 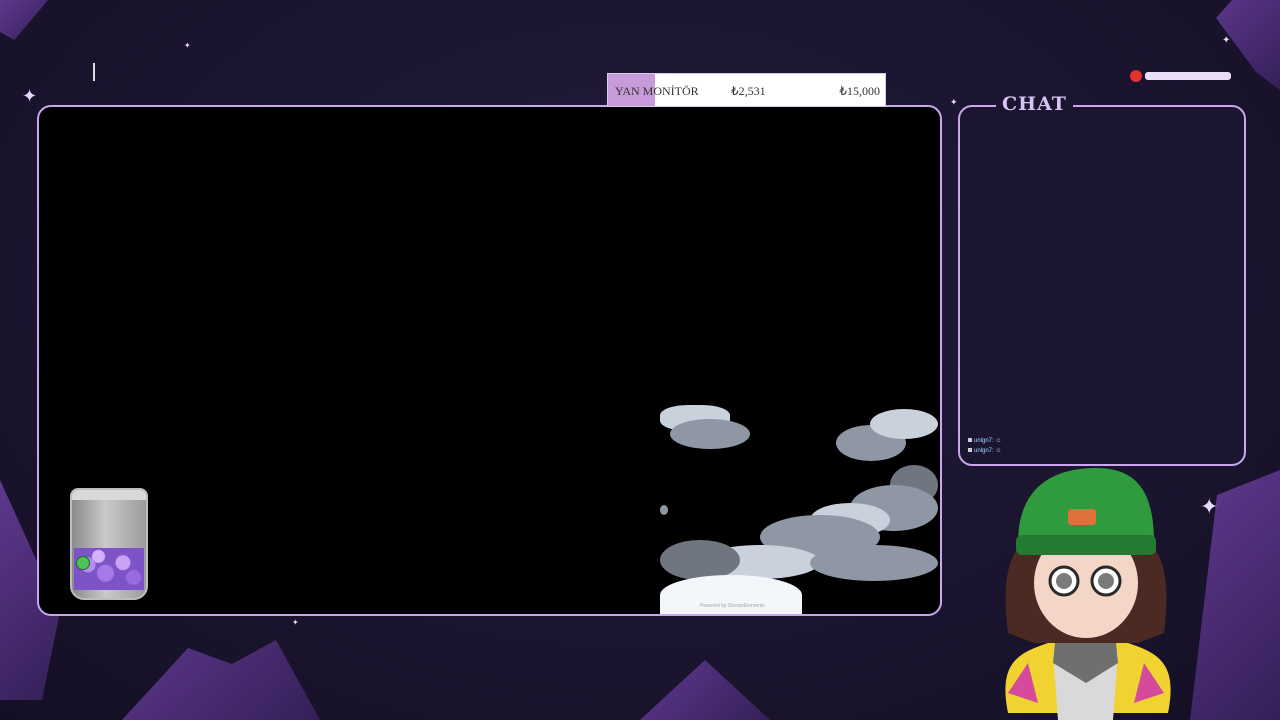 I want to click on donation-goal-bar: YAN MONİTÖR ₺2,531 ₺15,000, so click(x=746, y=90).